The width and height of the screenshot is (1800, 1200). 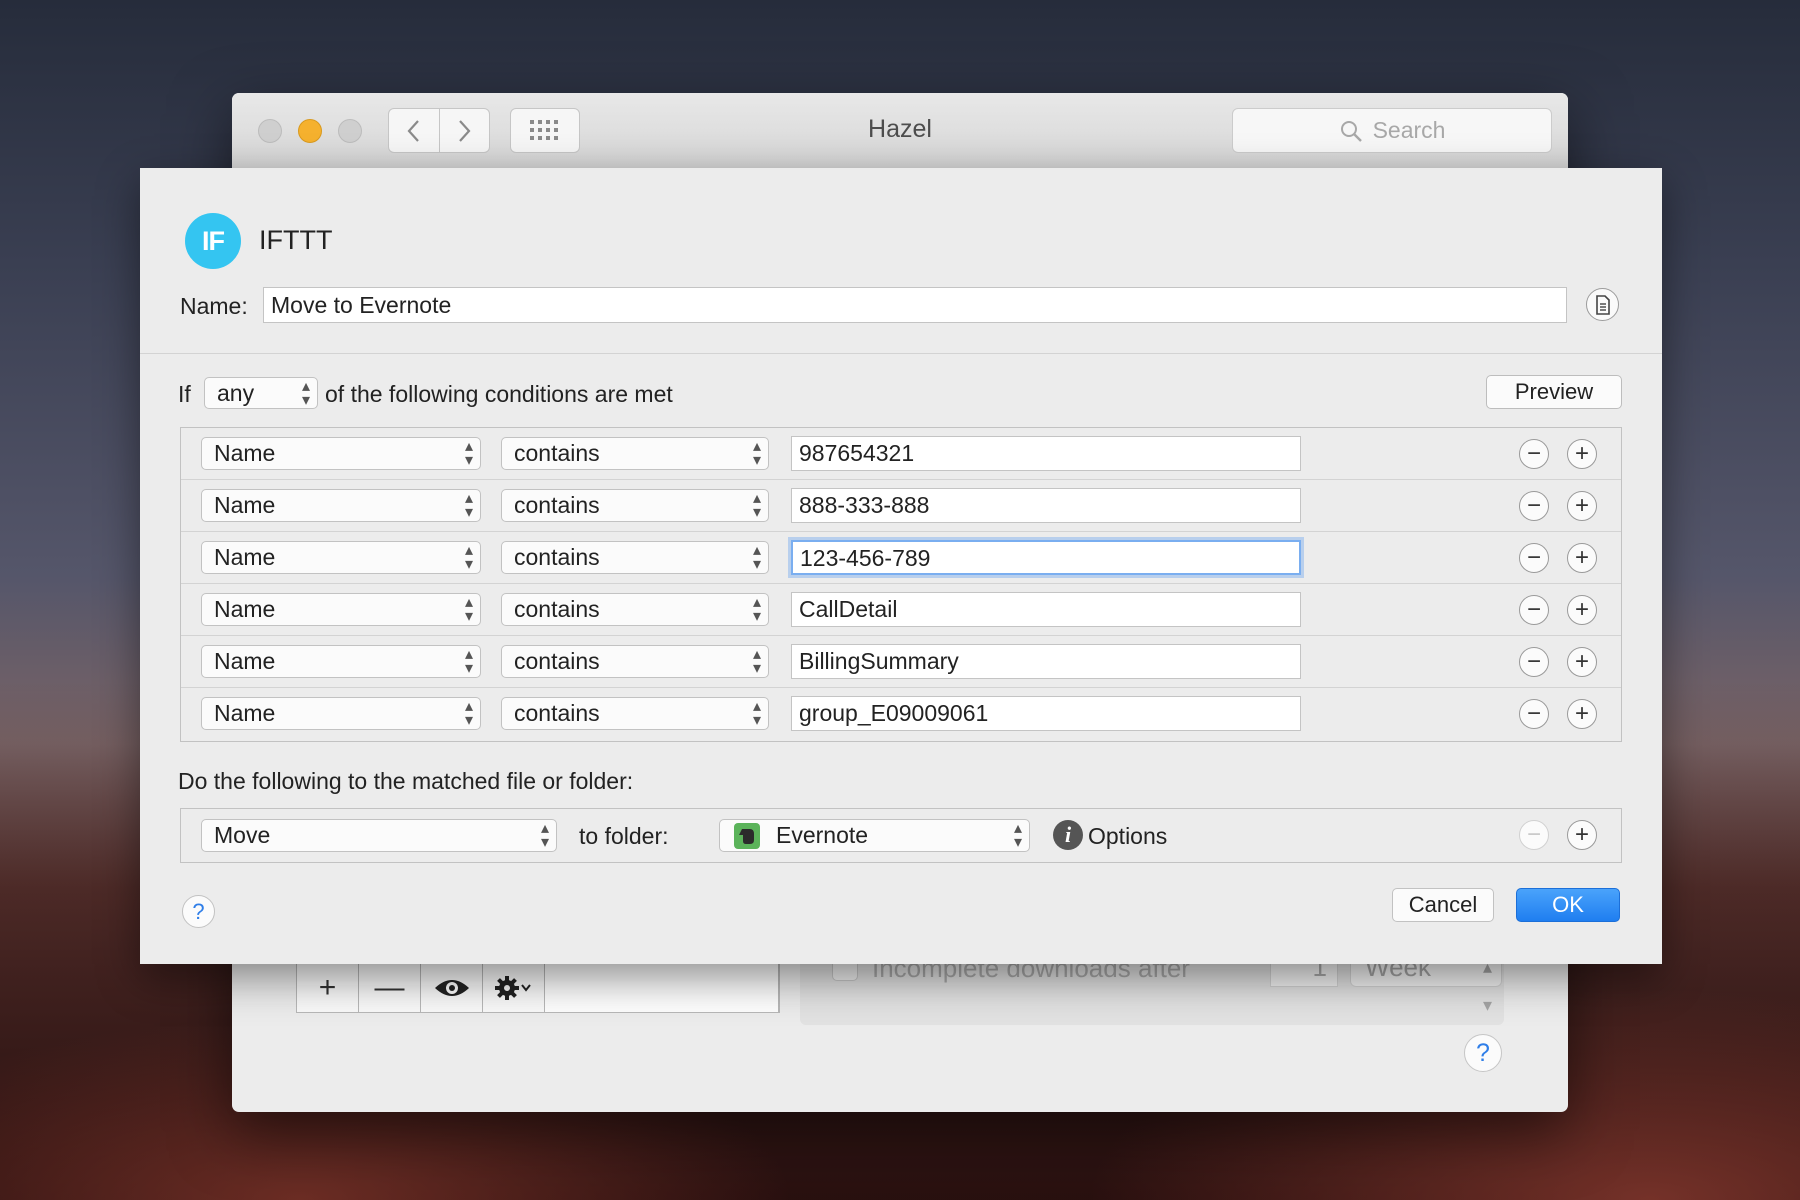 I want to click on add-rule-button: +, so click(x=328, y=988).